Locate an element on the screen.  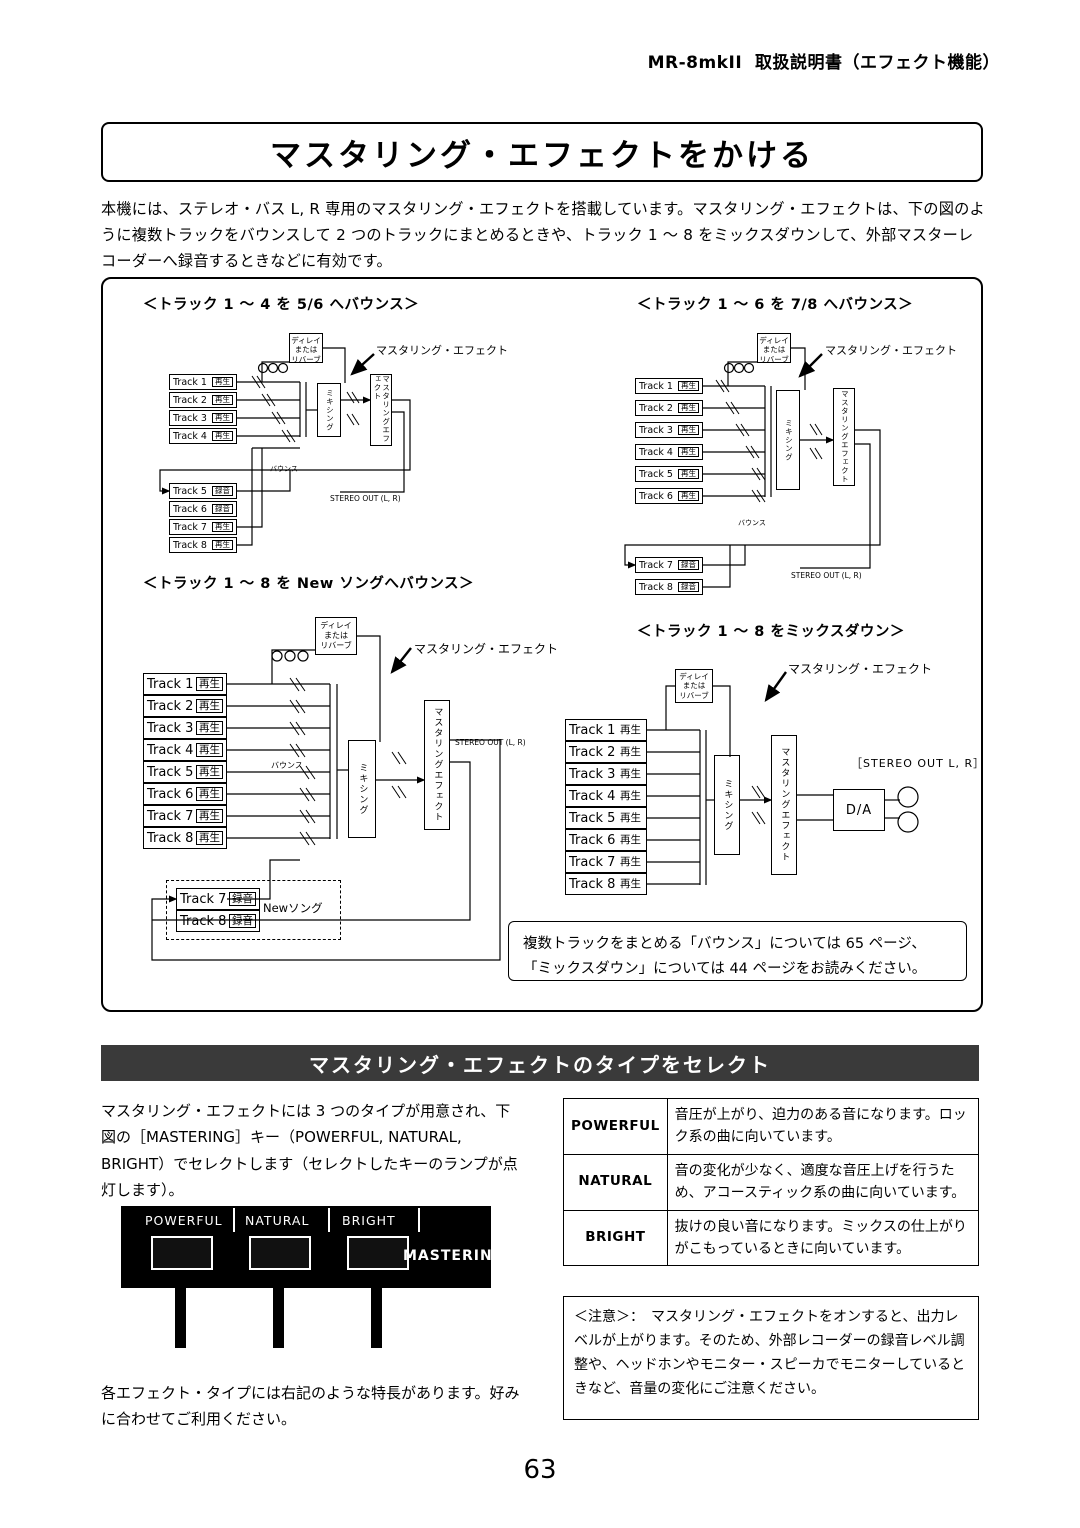
d3-track-6: Track 6 再生 is located at coordinates (185, 794).